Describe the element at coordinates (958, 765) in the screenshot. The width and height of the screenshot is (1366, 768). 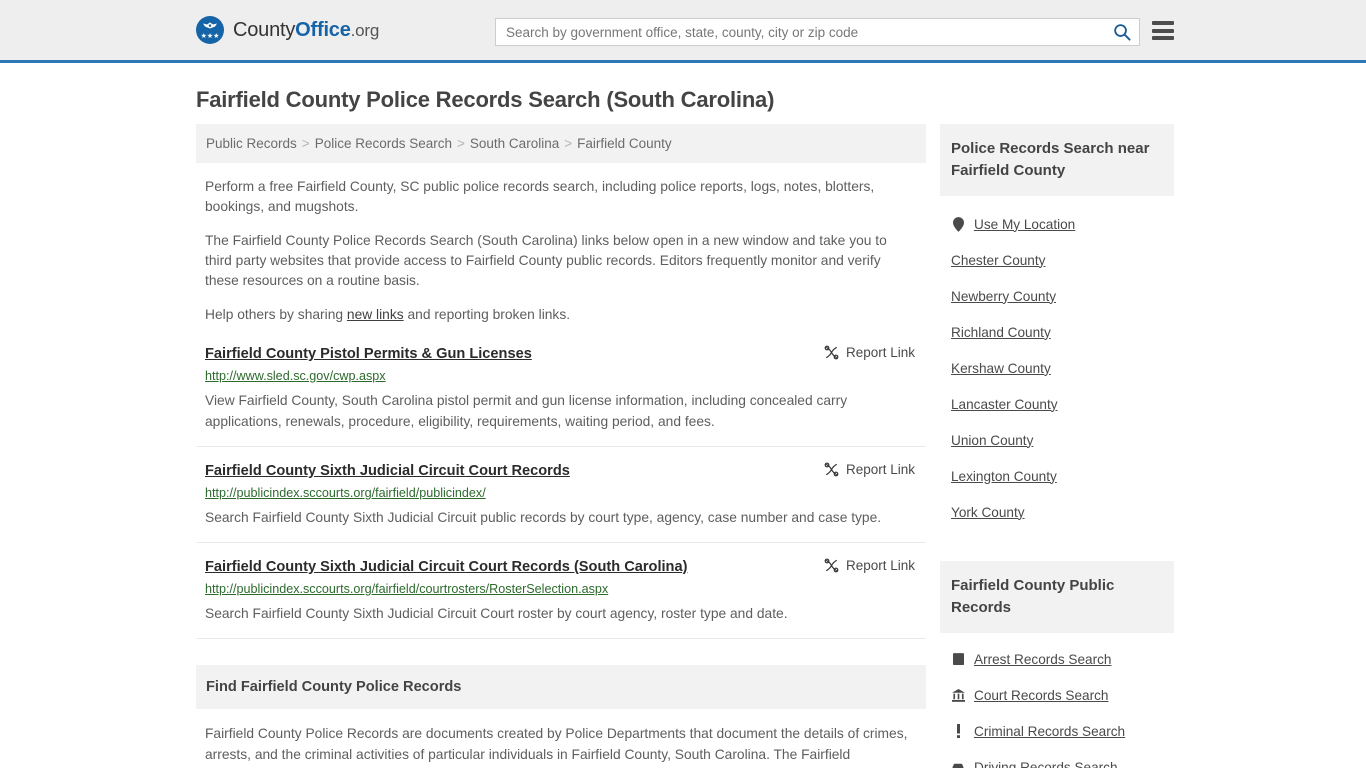
I see `car-icon` at that location.